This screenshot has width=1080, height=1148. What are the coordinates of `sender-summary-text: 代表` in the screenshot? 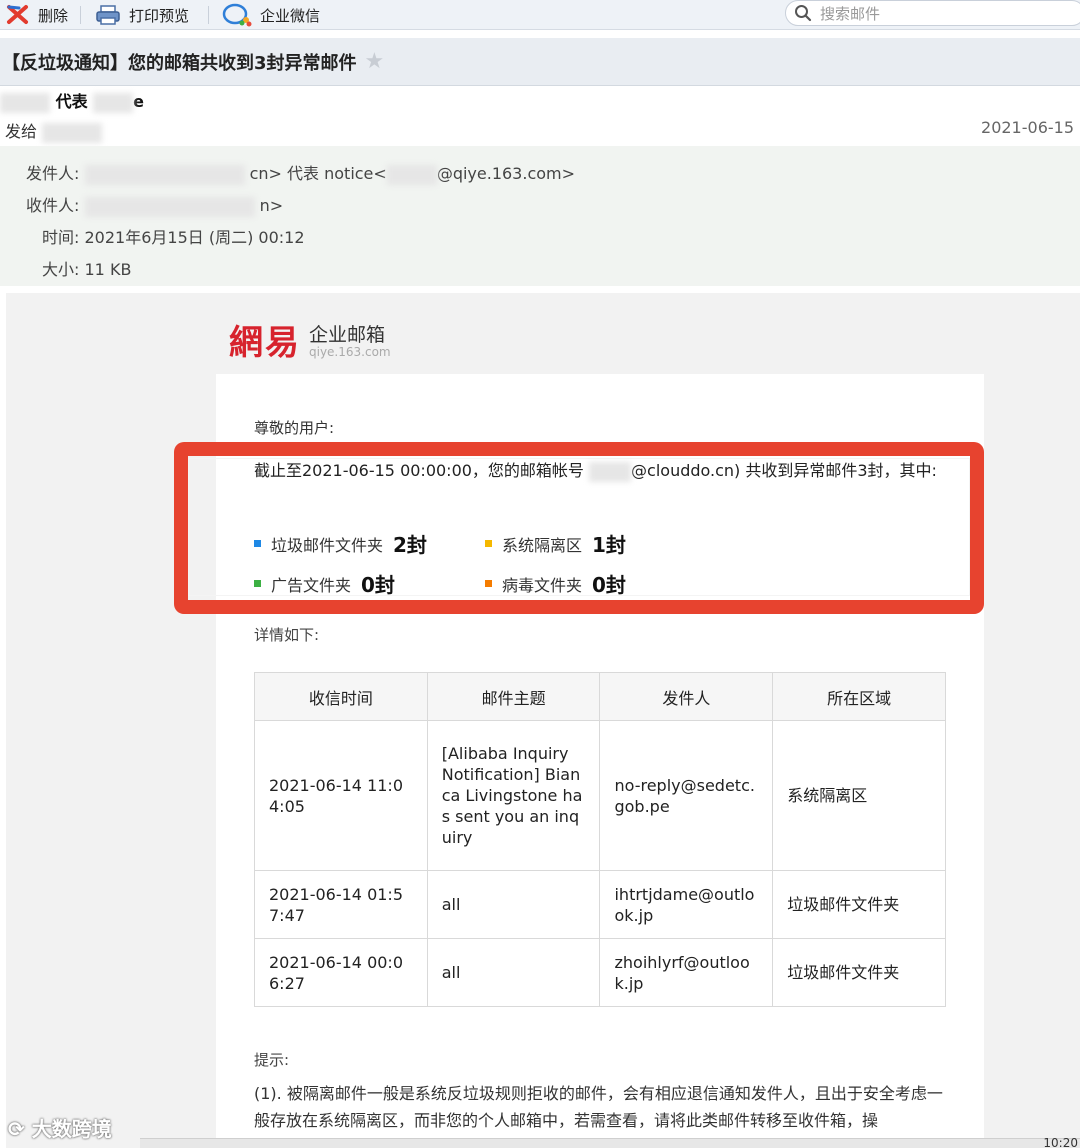 It's located at (71, 101).